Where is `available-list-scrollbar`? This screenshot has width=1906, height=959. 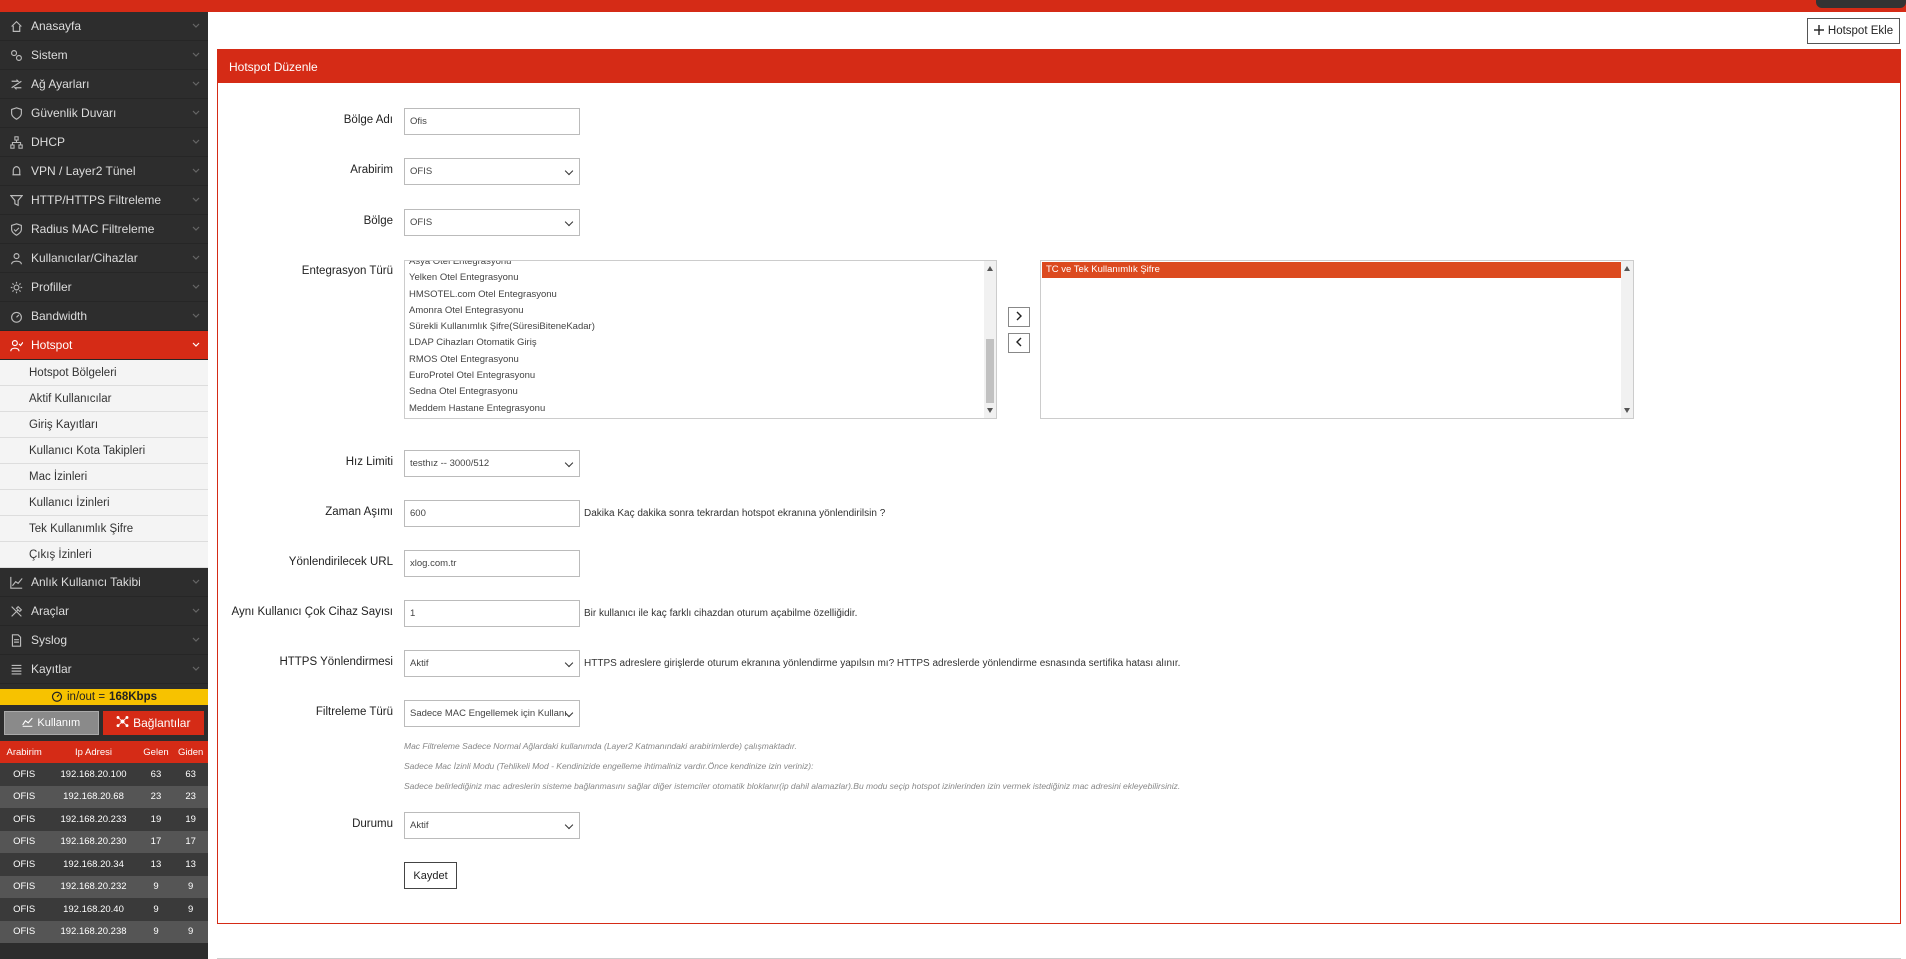
available-list-scrollbar is located at coordinates (990, 339).